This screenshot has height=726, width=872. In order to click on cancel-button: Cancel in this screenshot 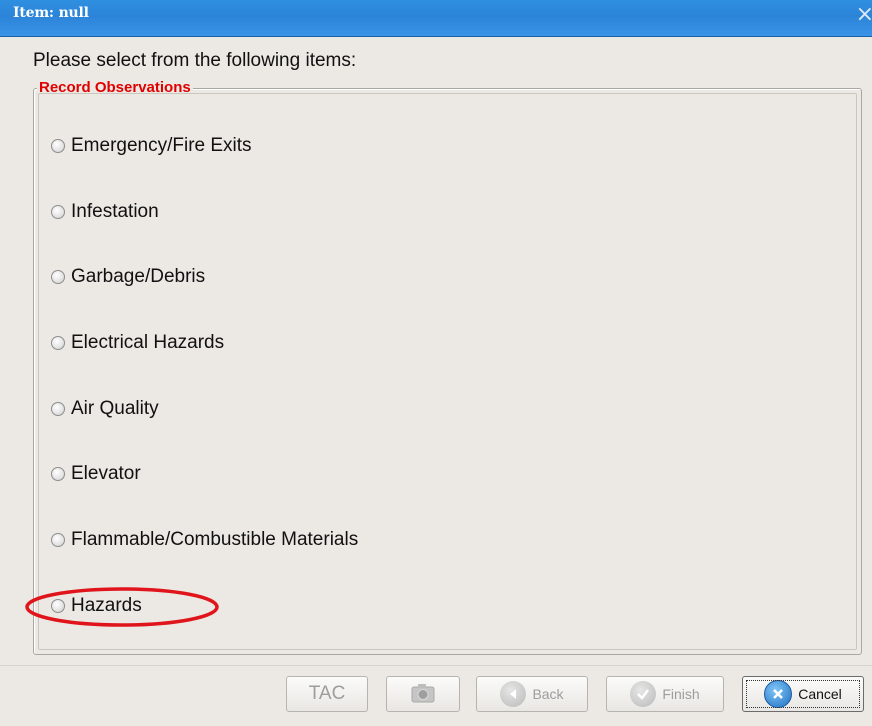, I will do `click(803, 694)`.